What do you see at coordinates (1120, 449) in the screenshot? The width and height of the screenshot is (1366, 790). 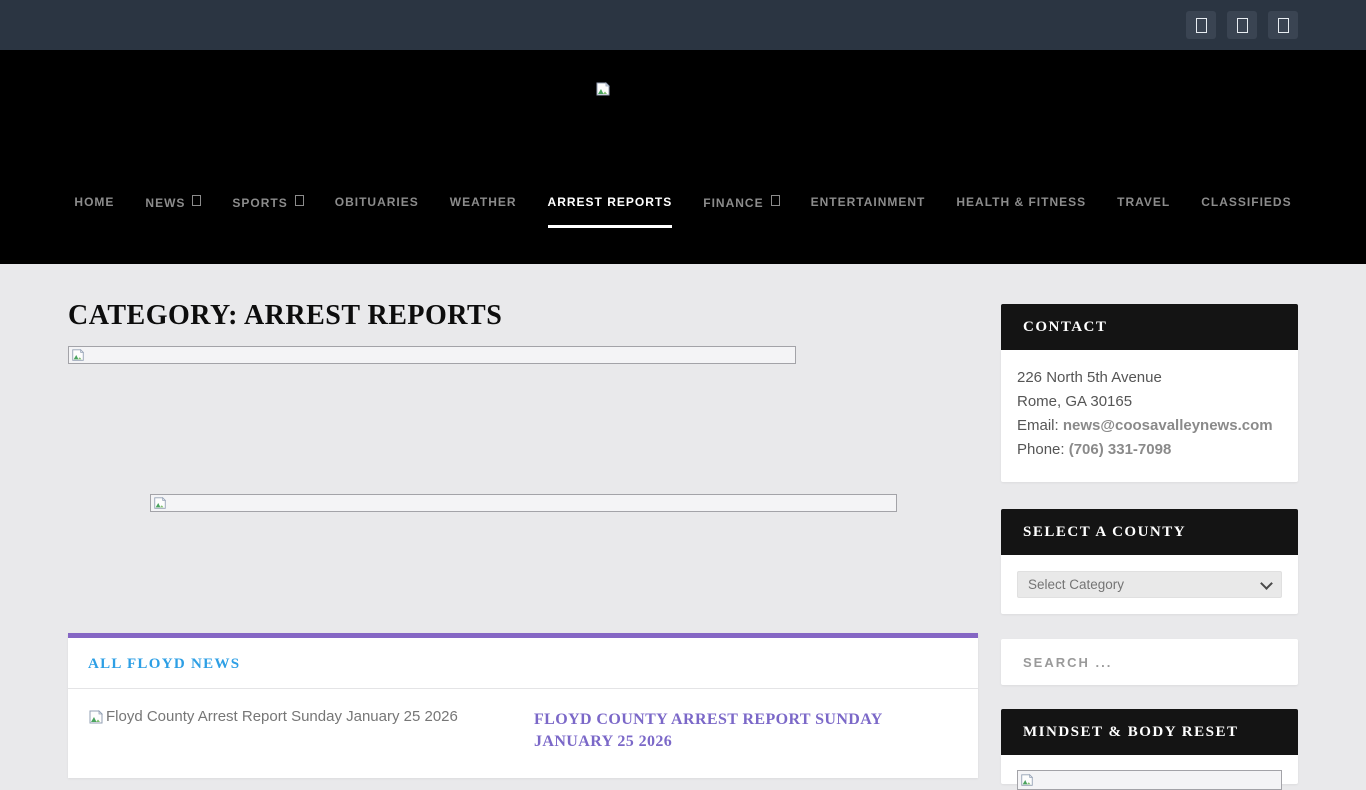 I see `contact-phone-link: (706) 331-7098` at bounding box center [1120, 449].